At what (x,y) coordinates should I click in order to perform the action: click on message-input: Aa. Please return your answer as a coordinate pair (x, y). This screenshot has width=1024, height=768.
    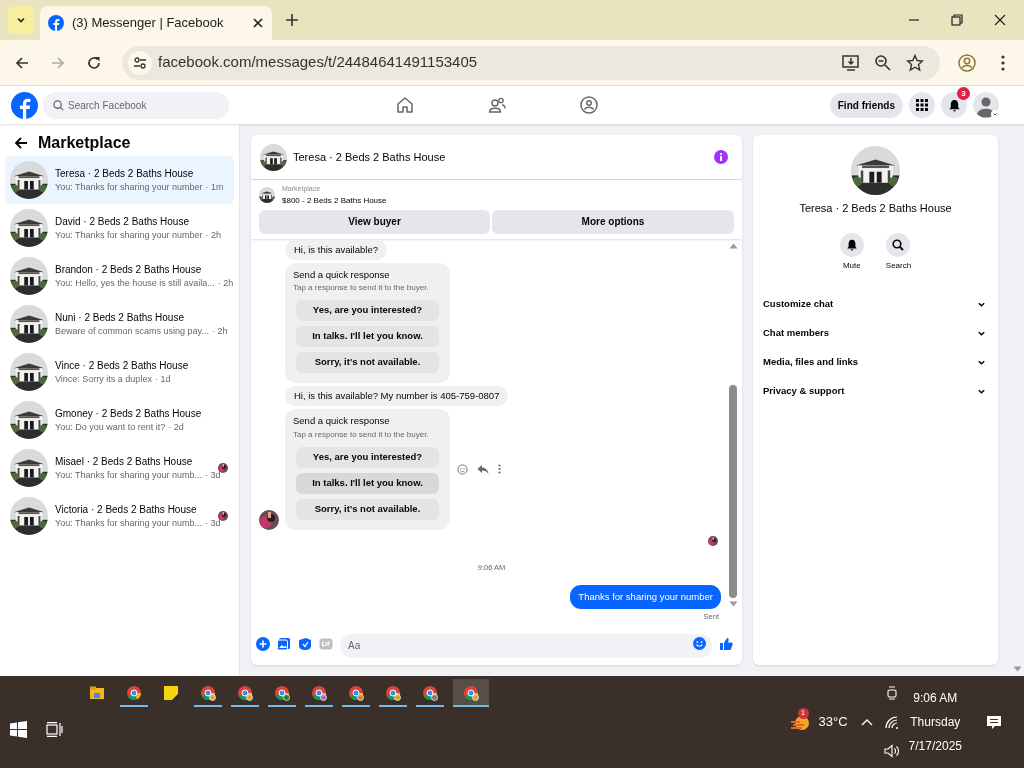
    Looking at the image, I should click on (526, 645).